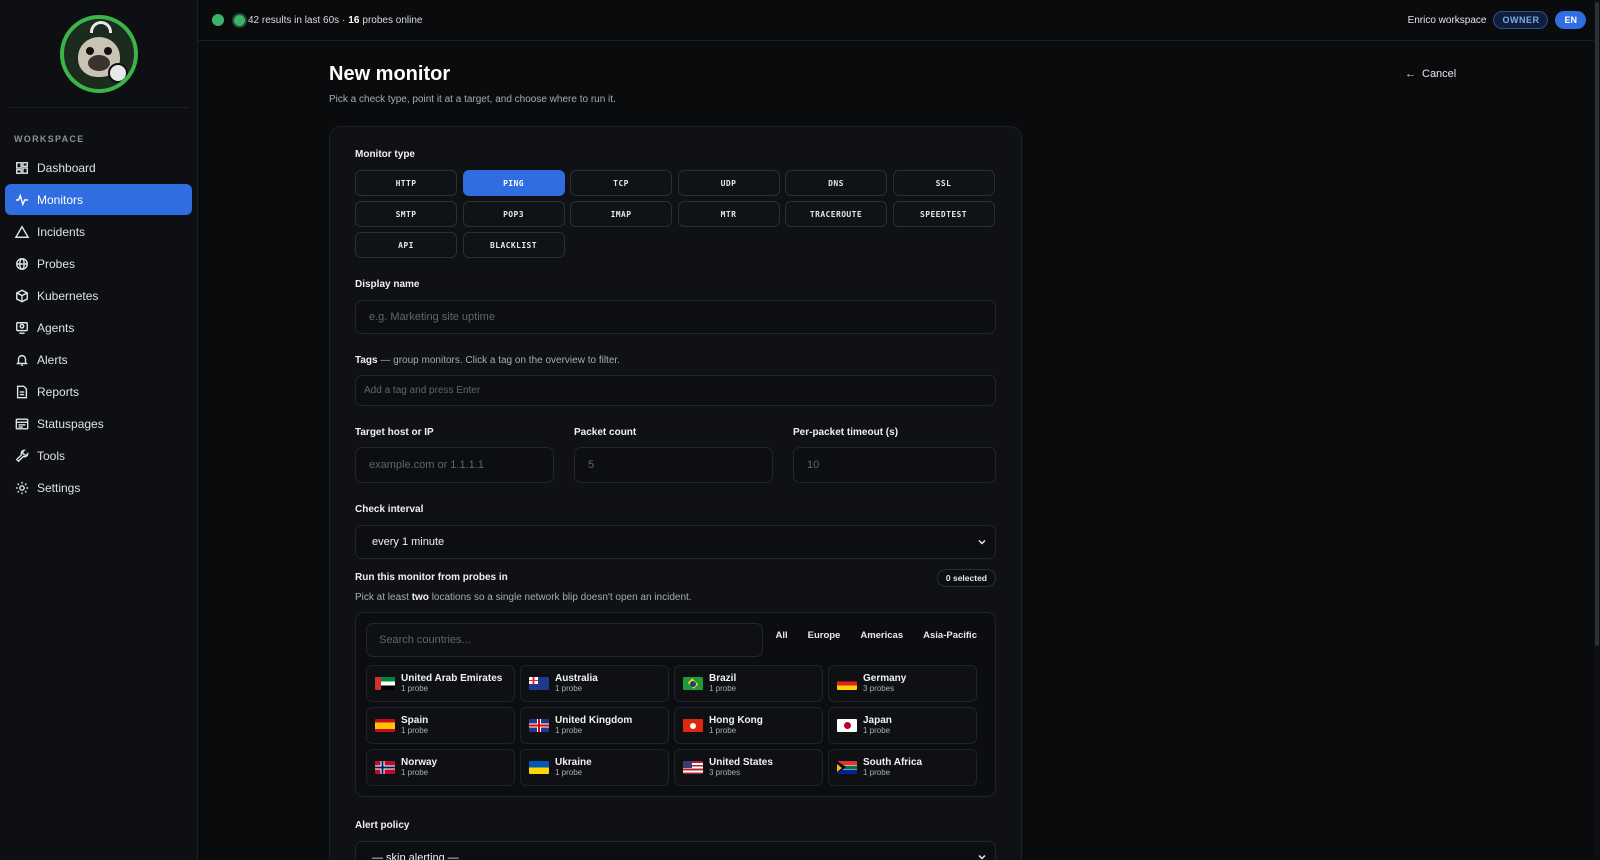  What do you see at coordinates (594, 720) in the screenshot?
I see `country-name: United Kingdom` at bounding box center [594, 720].